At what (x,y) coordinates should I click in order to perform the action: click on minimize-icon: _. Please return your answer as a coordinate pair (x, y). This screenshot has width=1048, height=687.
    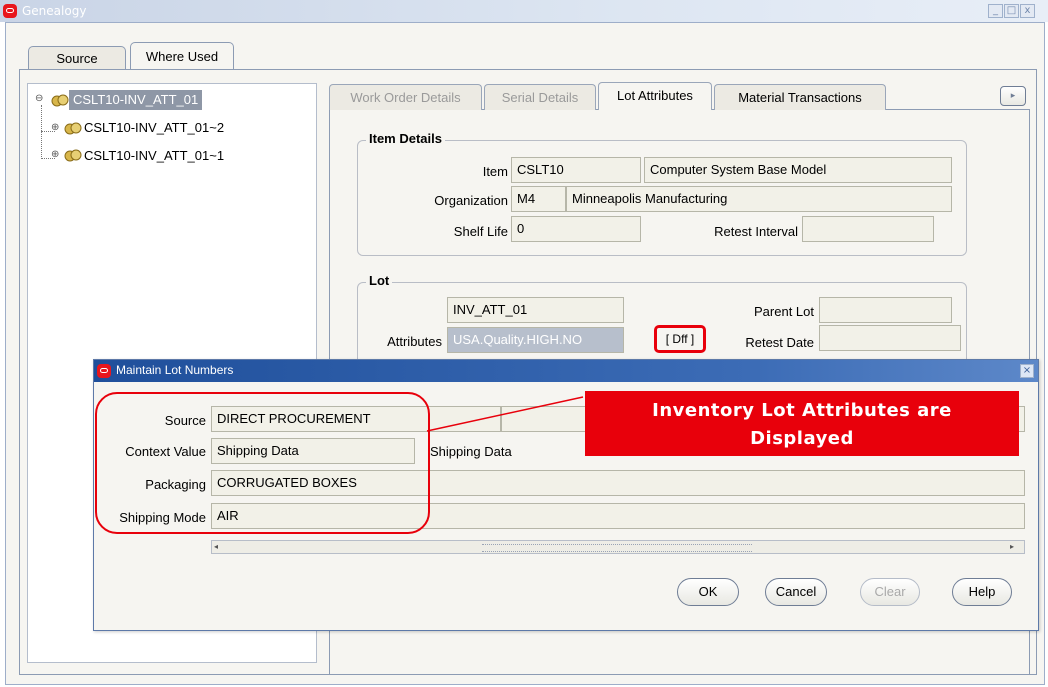
    Looking at the image, I should click on (995, 11).